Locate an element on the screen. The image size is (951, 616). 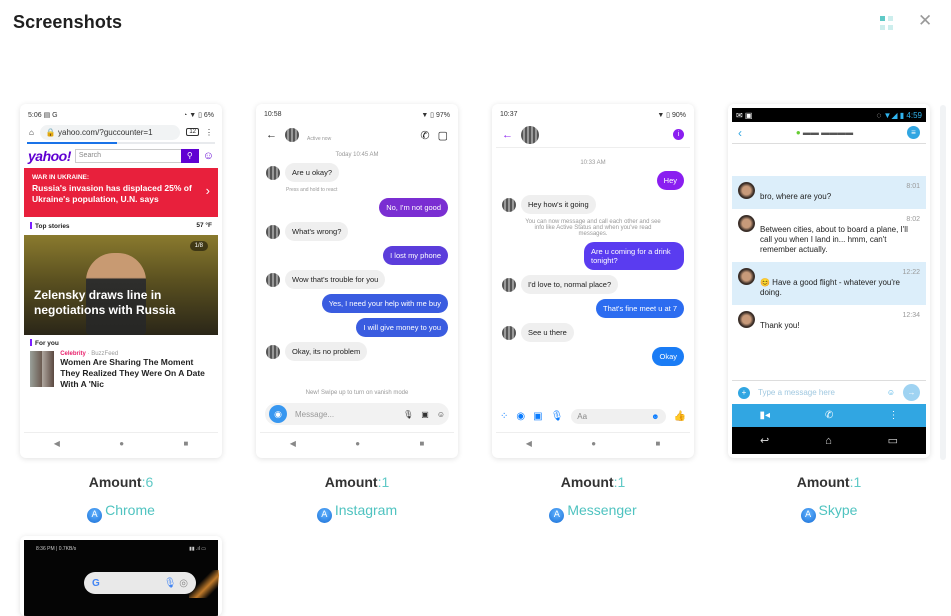
message-row: Are u coming for a drink tonight? is located at coordinates (593, 256).